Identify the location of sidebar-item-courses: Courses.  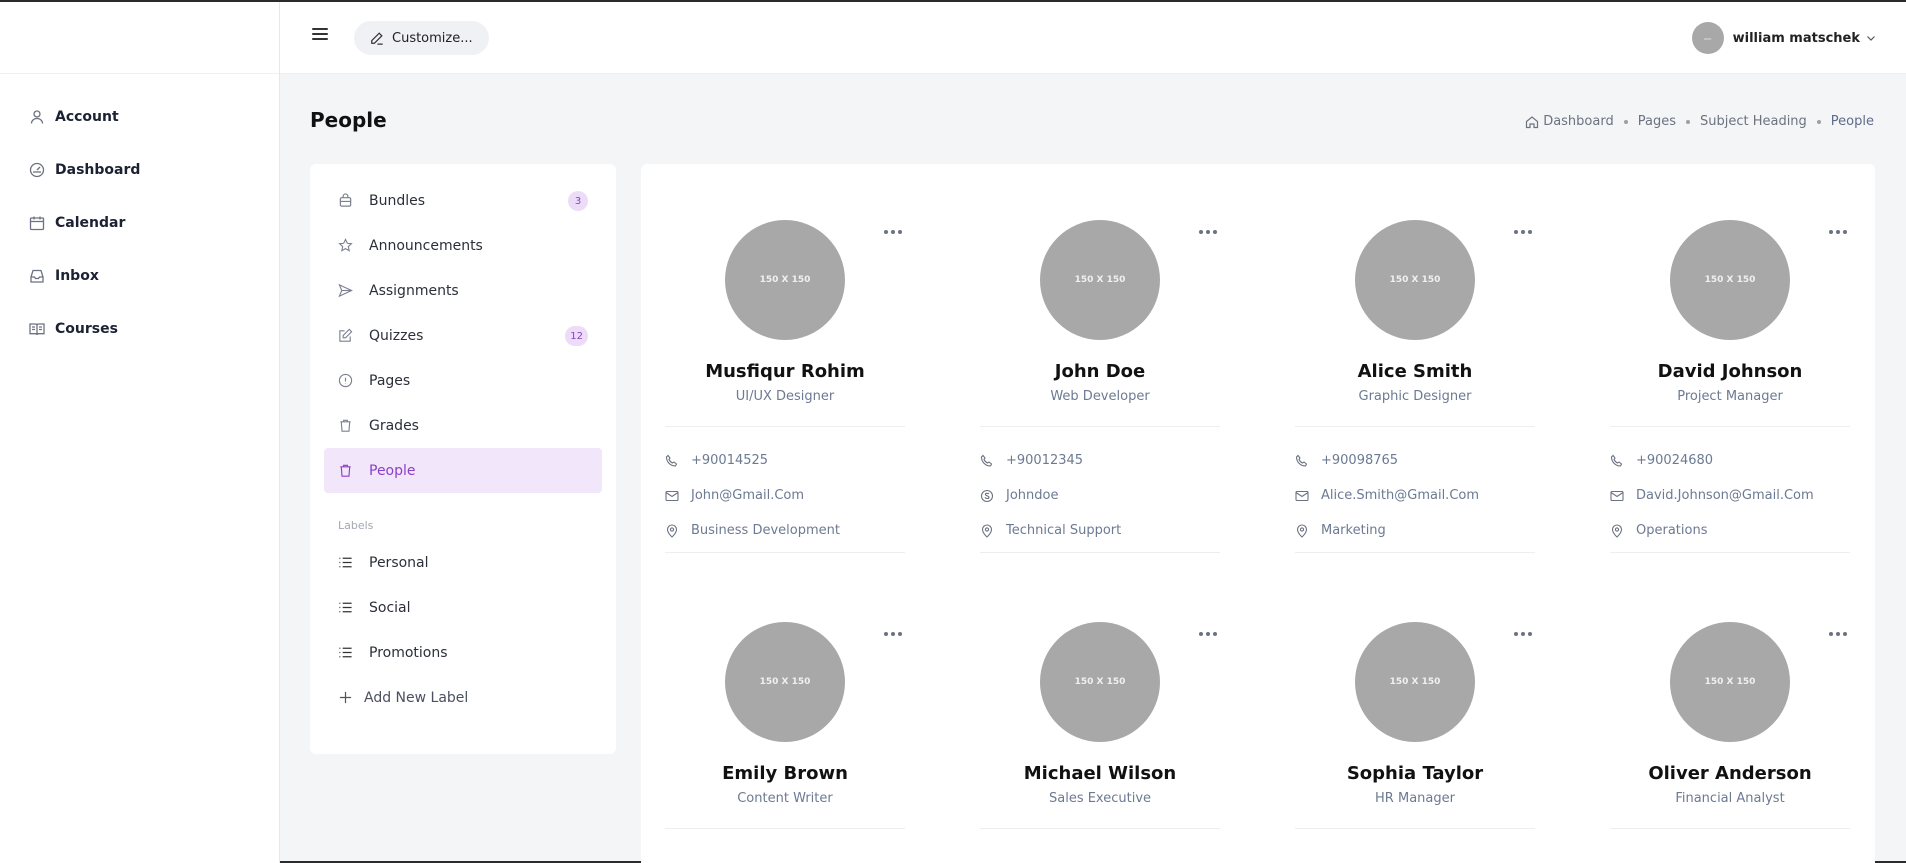
(139, 328).